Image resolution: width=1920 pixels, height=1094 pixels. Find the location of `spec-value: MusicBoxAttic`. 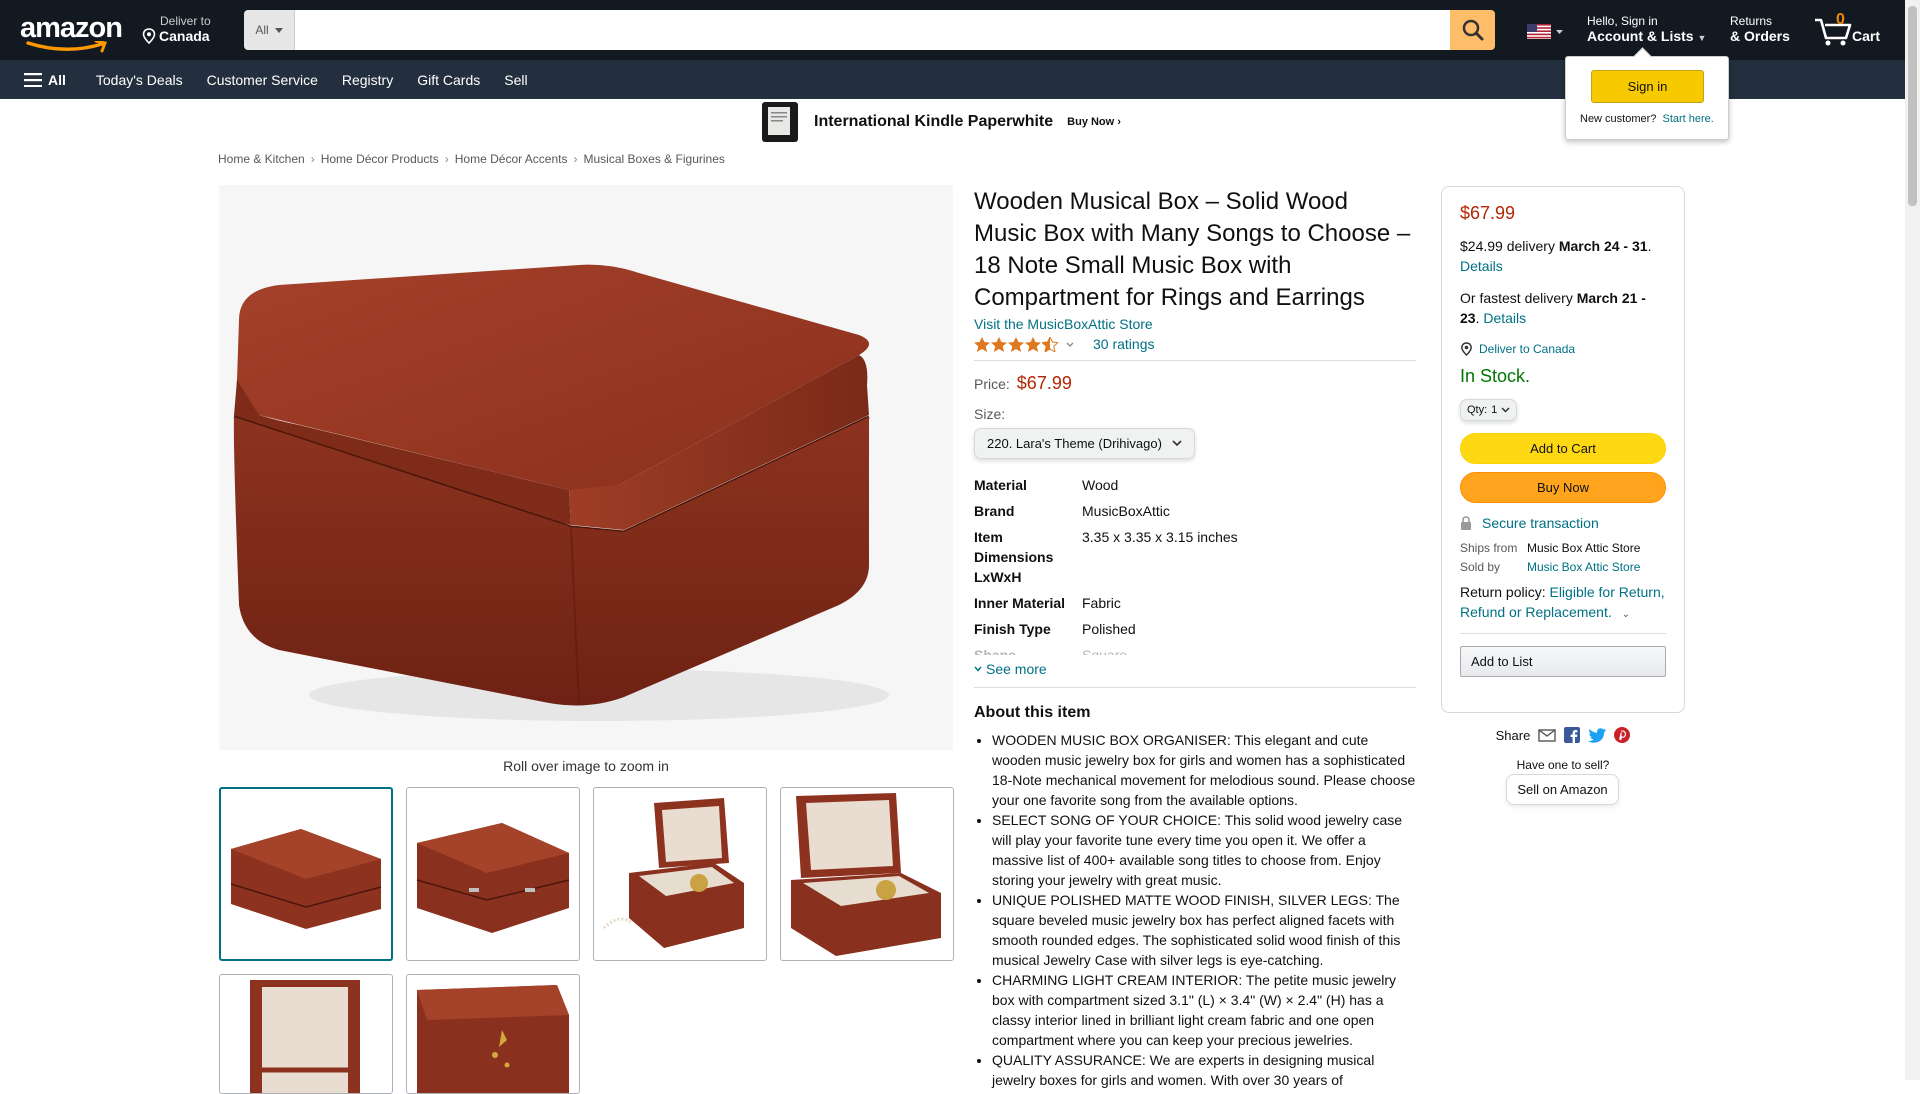

spec-value: MusicBoxAttic is located at coordinates (1126, 511).